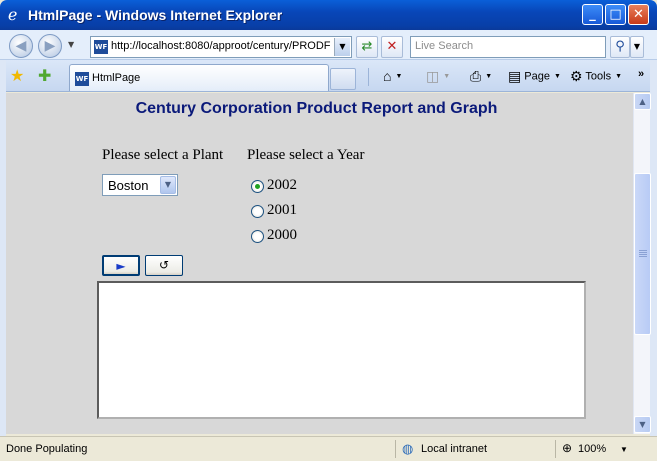 The image size is (657, 461). Describe the element at coordinates (21, 46) in the screenshot. I see `back-button: ◀` at that location.